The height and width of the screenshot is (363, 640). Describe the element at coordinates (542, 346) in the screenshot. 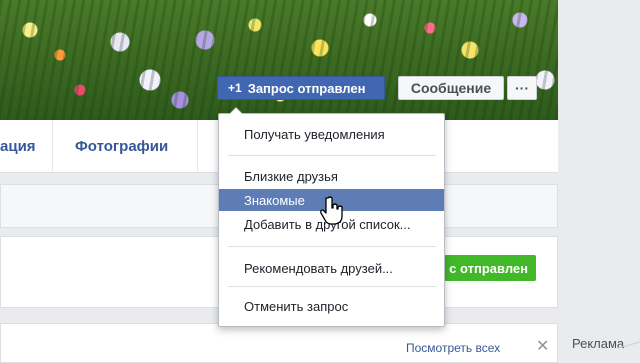

I see `close-icon: ✕` at that location.